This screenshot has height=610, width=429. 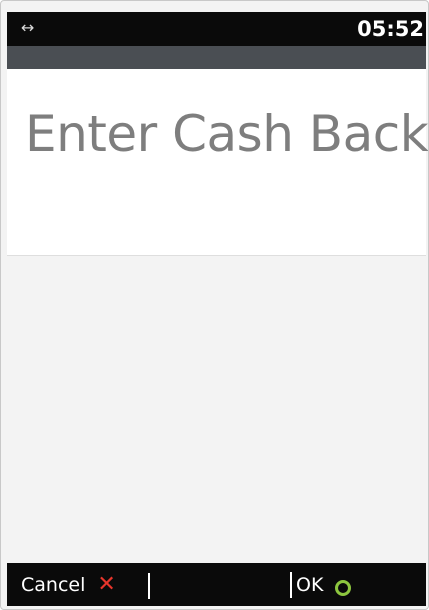 I want to click on connection-icon: ↔, so click(x=28, y=27).